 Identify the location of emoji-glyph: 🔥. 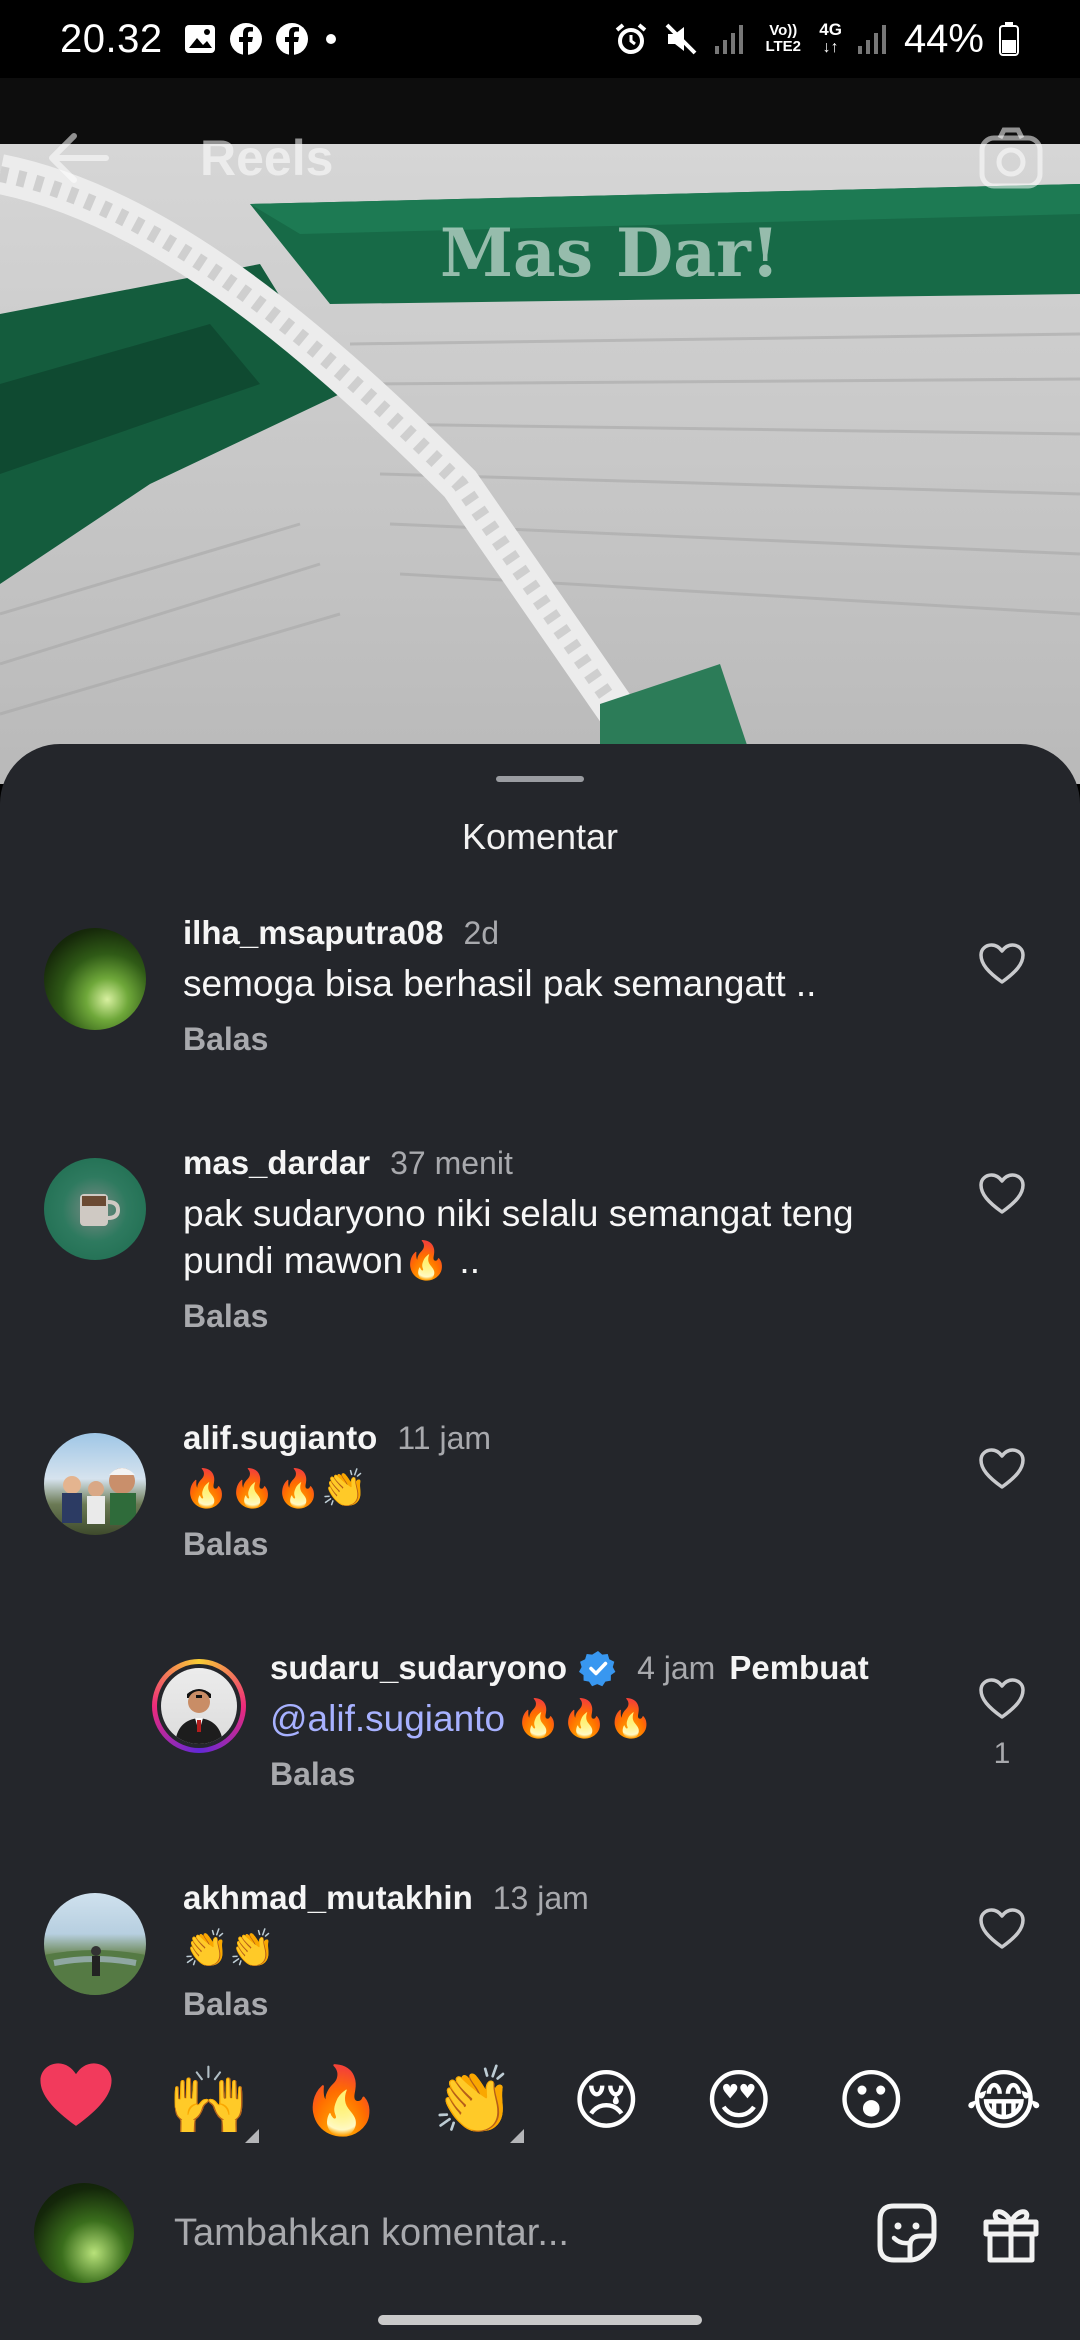
(341, 2100).